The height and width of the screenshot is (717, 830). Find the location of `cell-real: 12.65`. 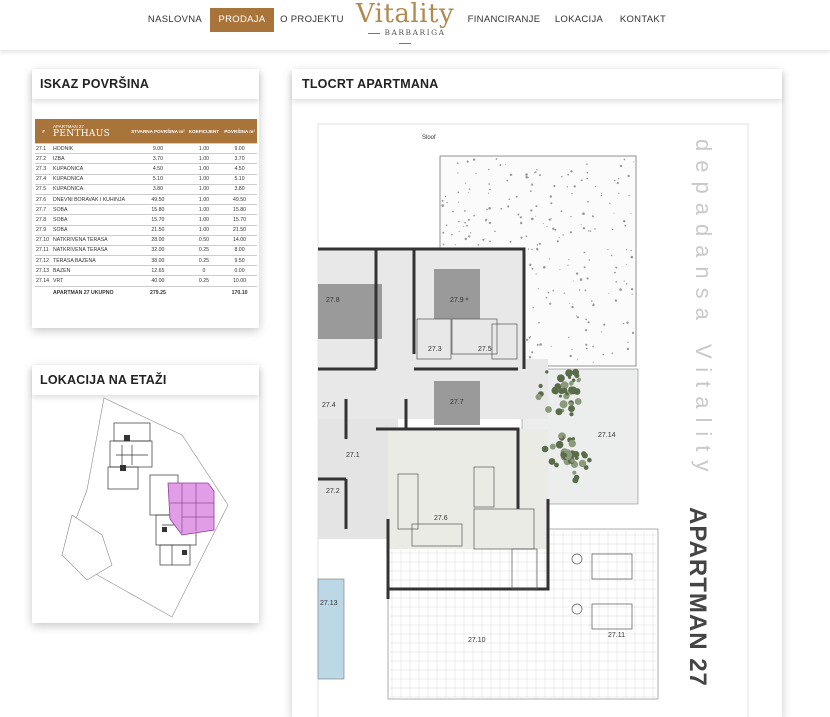

cell-real: 12.65 is located at coordinates (158, 271).